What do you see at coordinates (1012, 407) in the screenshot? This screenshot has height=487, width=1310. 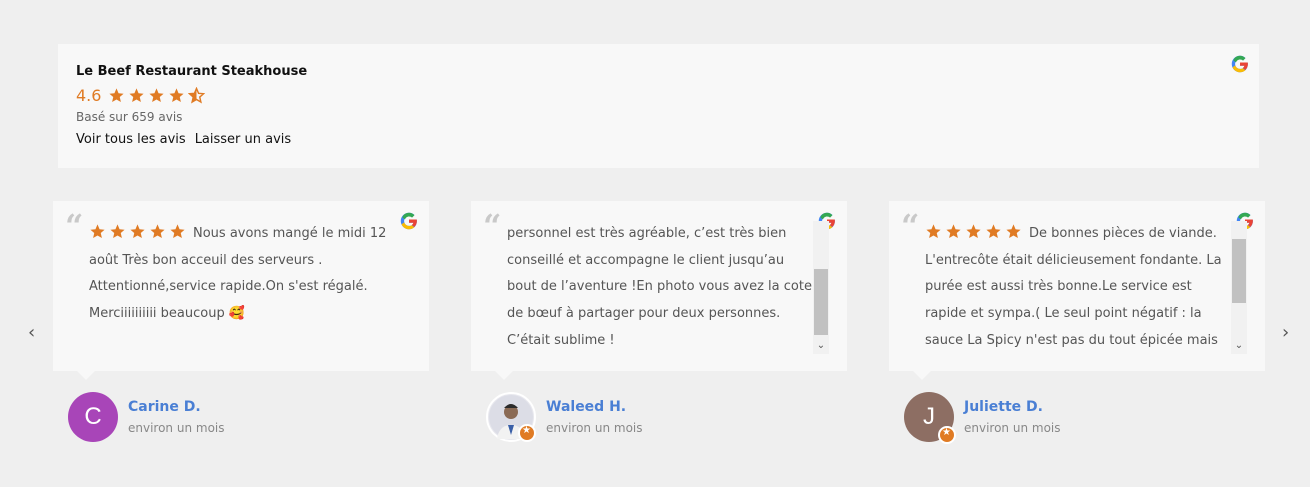 I see `reviewer-name: Juliette D.` at bounding box center [1012, 407].